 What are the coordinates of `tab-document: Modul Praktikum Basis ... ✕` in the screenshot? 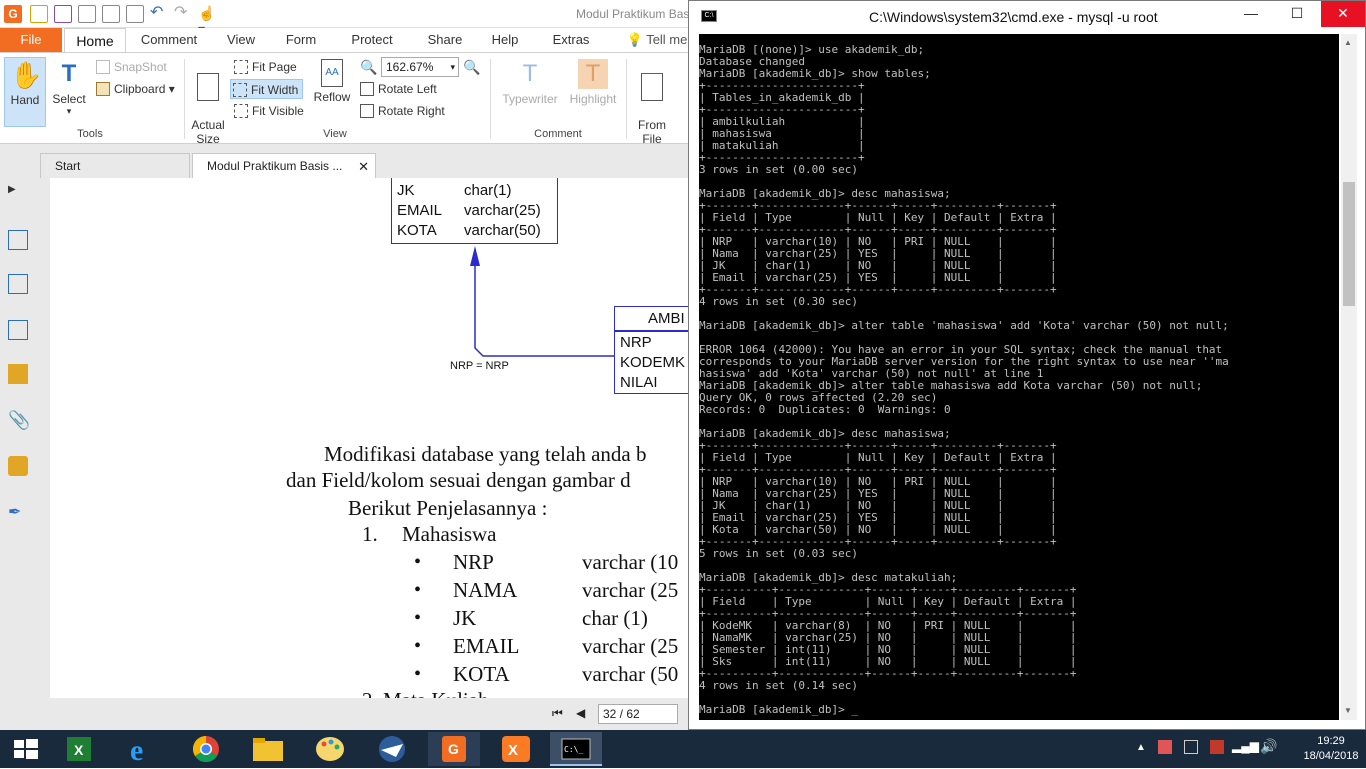 It's located at (284, 165).